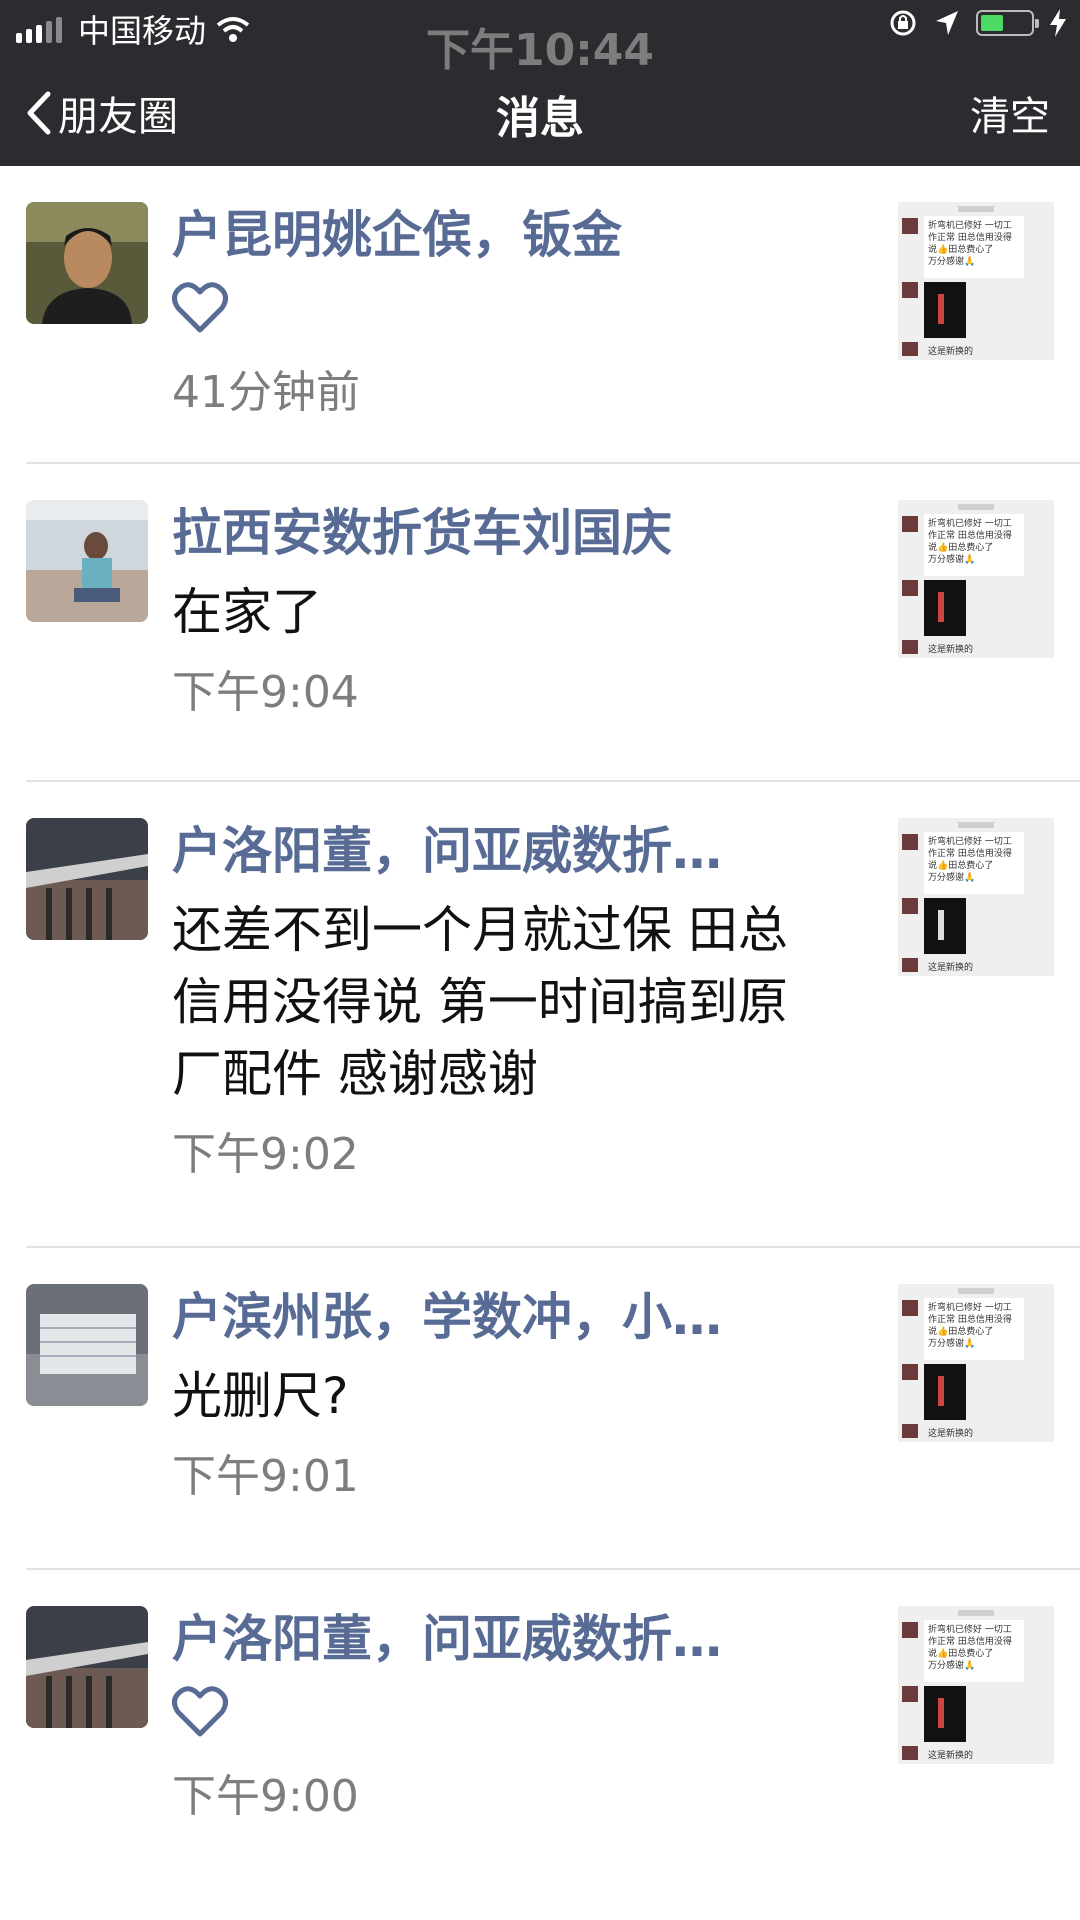 This screenshot has width=1080, height=1920. I want to click on battery-icon, so click(1007, 23).